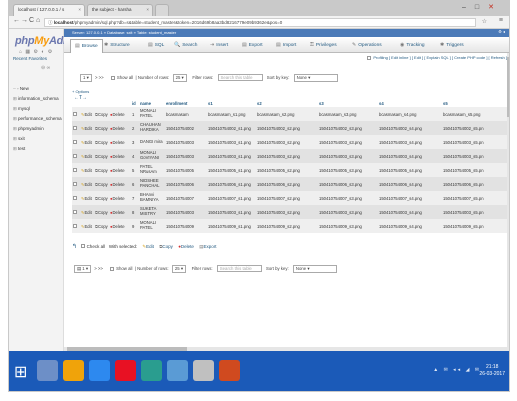 The image size is (517, 401). Describe the element at coordinates (166, 246) in the screenshot. I see `bulk-copy-button: ⧉Copy` at that location.